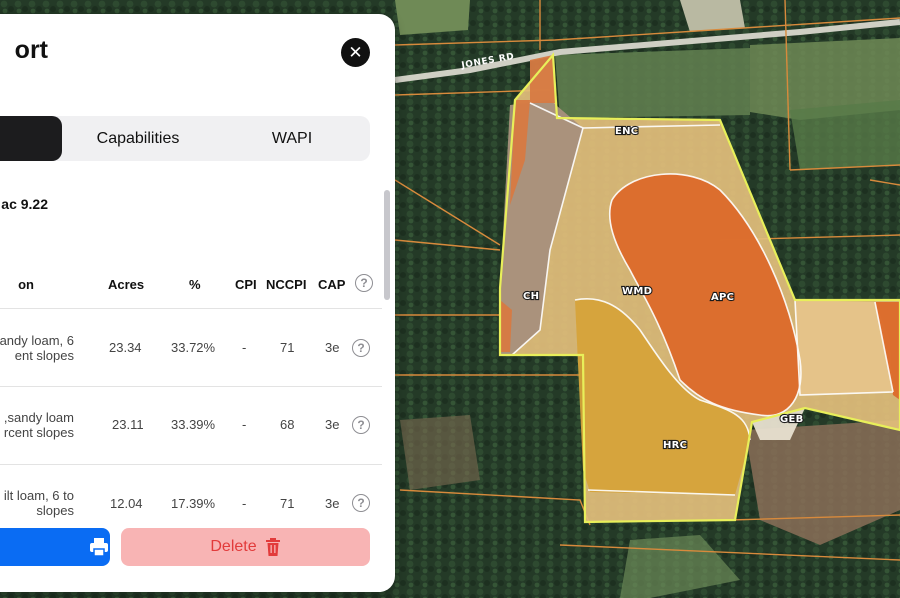 The image size is (900, 598). What do you see at coordinates (38, 495) in the screenshot?
I see `row-description-line1: ilt loam, 6 to` at bounding box center [38, 495].